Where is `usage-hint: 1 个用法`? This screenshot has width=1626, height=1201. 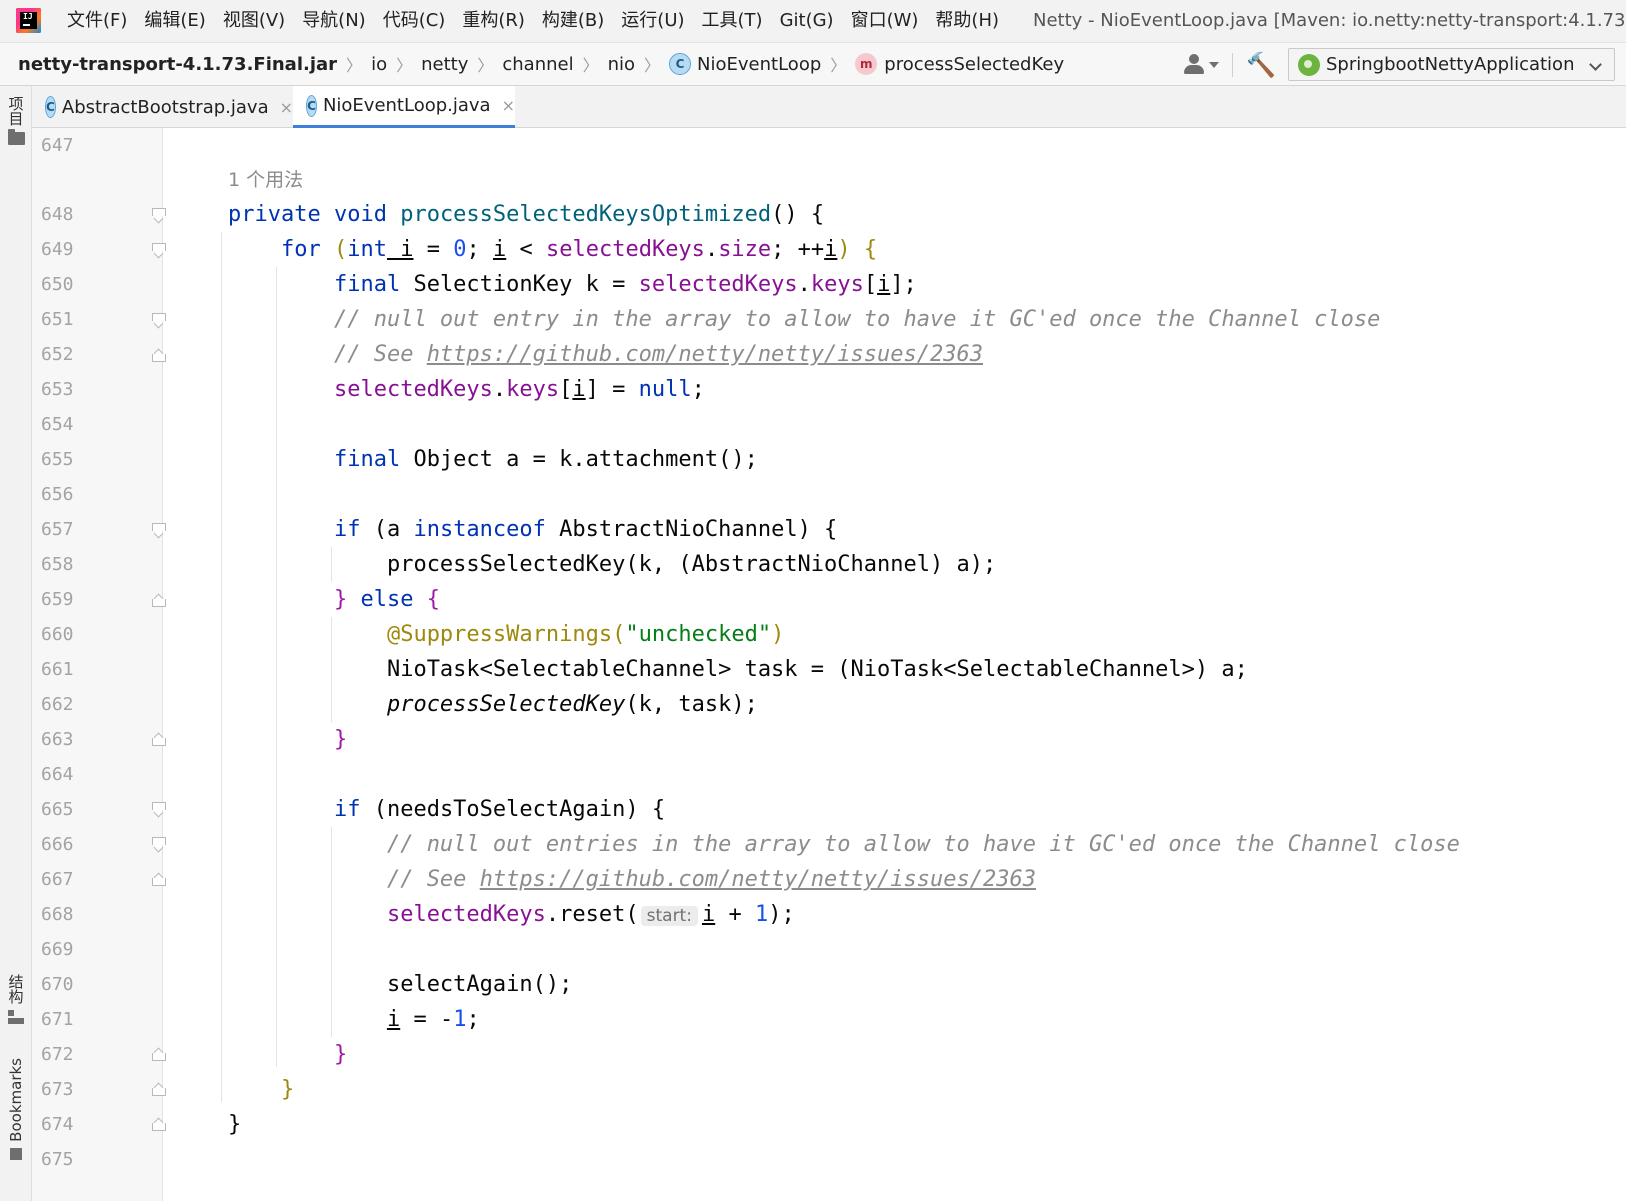 usage-hint: 1 个用法 is located at coordinates (265, 180).